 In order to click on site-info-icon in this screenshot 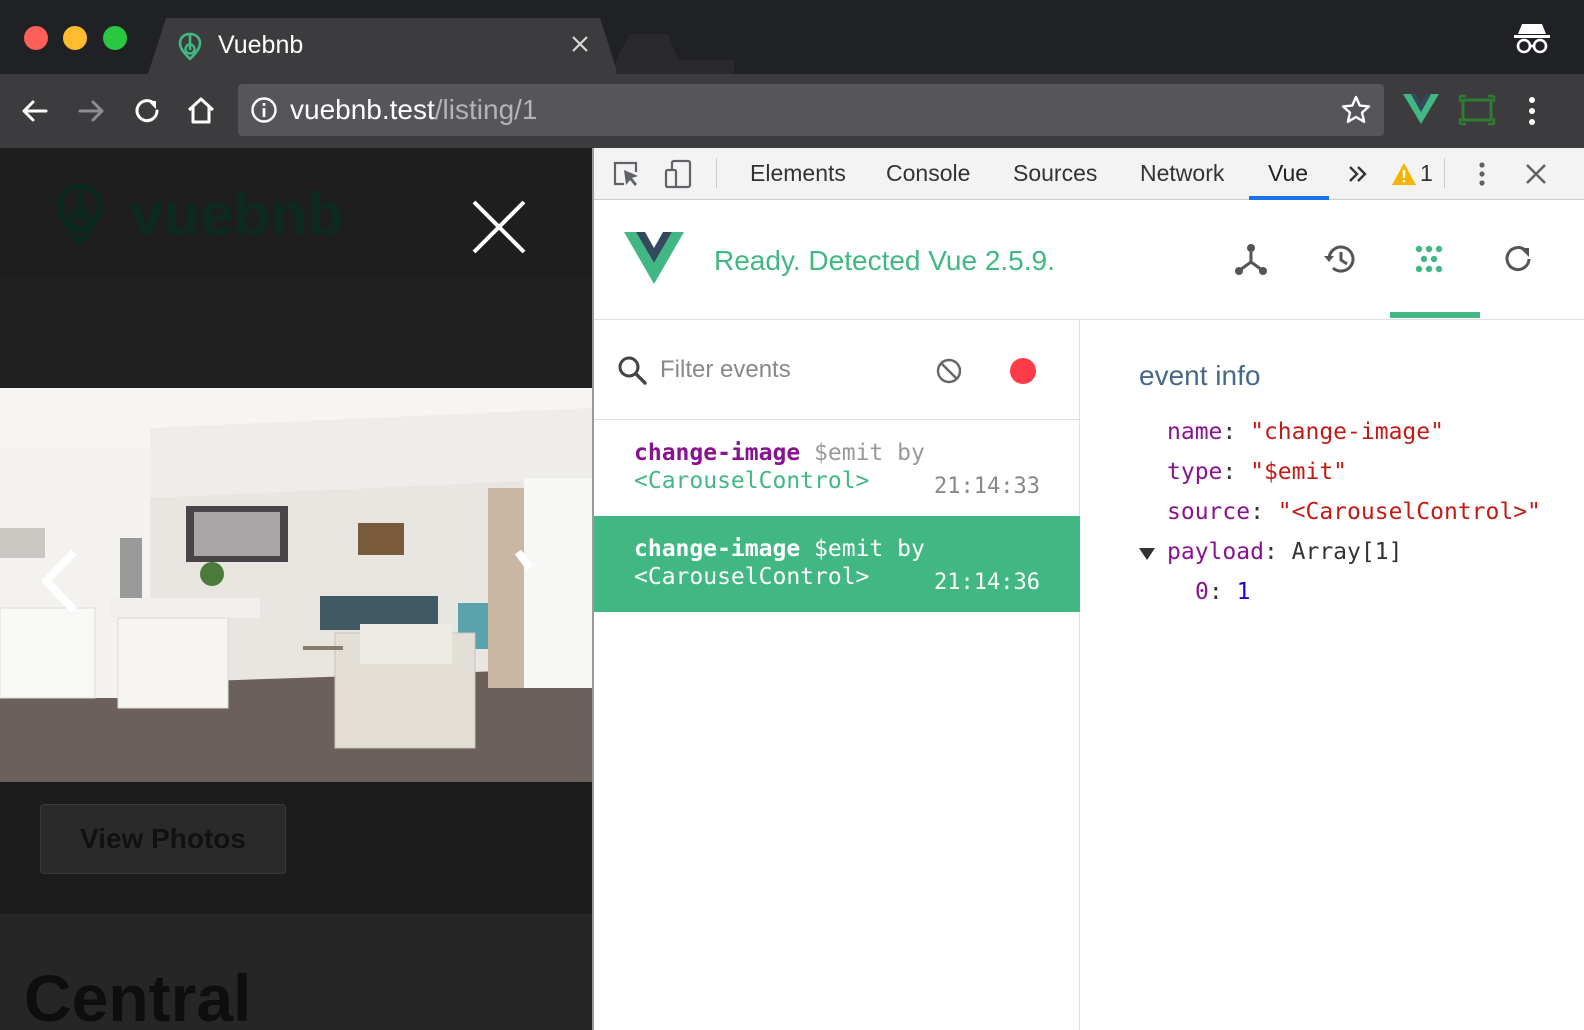, I will do `click(264, 110)`.